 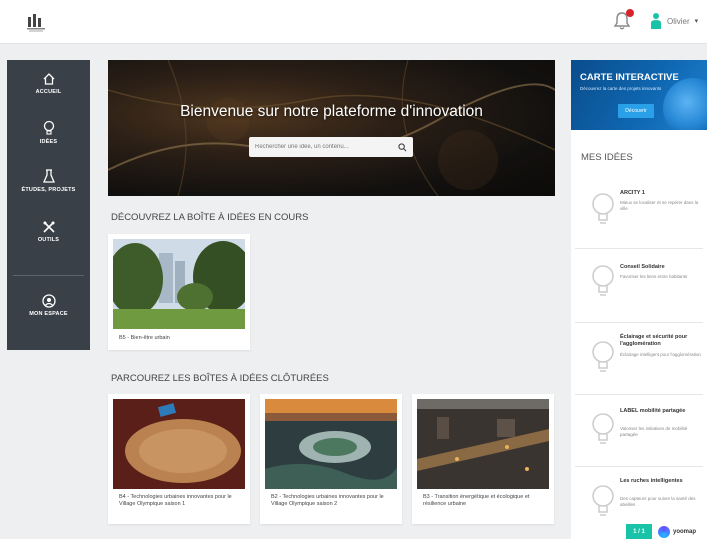 What do you see at coordinates (483, 444) in the screenshot?
I see `city-night-image` at bounding box center [483, 444].